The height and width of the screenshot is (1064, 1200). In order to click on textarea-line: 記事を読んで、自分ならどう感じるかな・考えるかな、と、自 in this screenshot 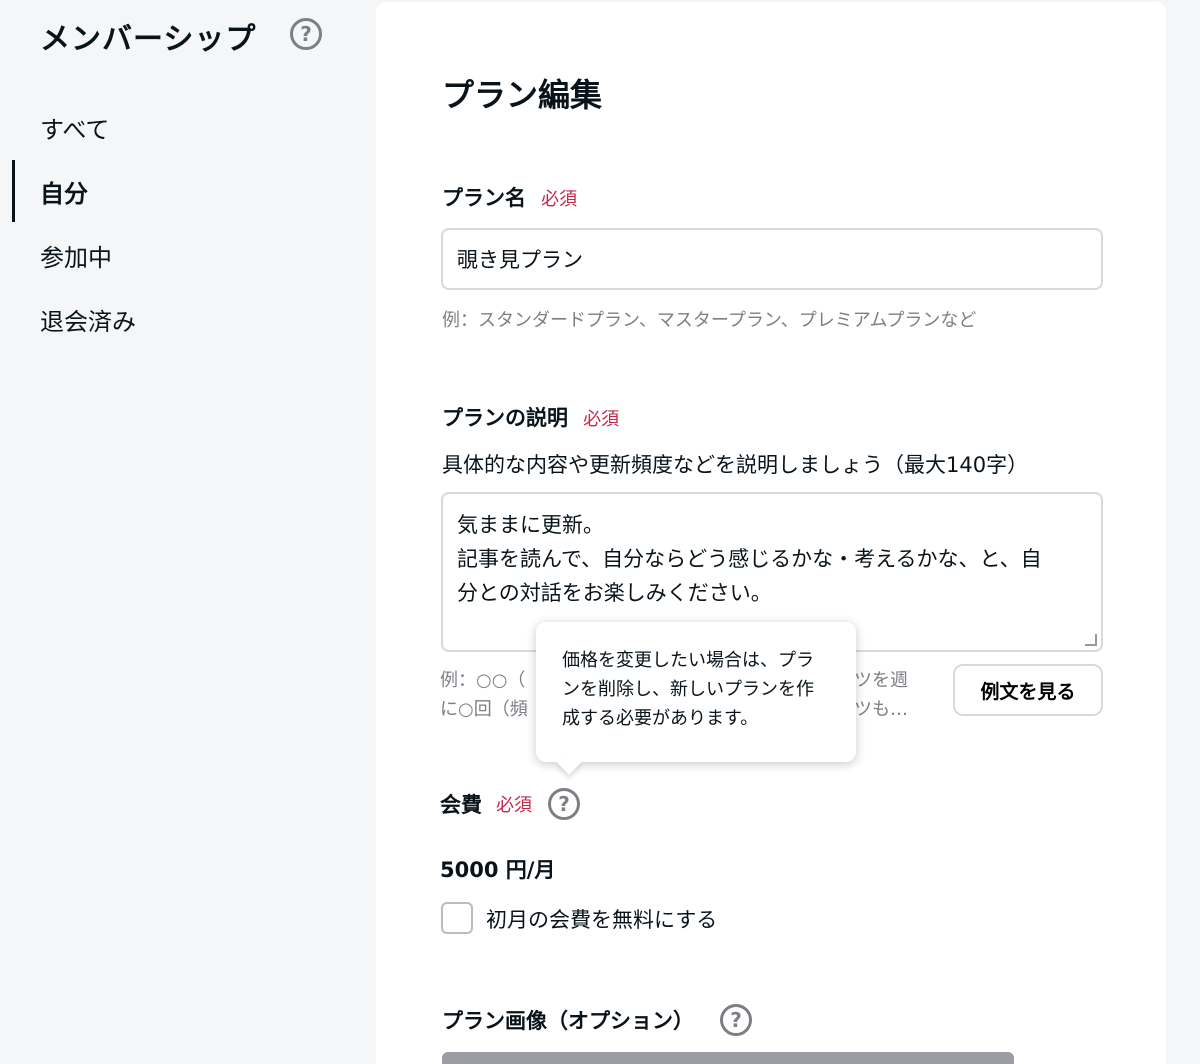, I will do `click(749, 559)`.